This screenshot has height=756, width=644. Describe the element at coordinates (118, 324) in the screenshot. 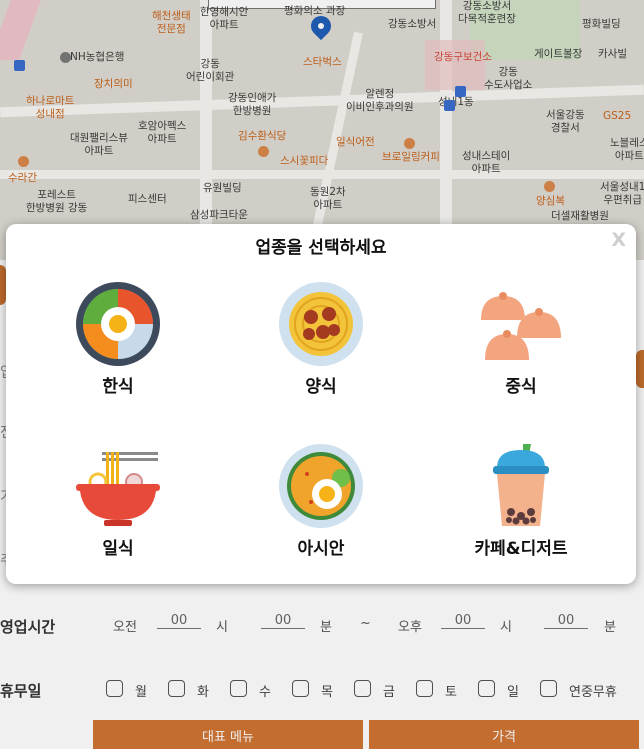

I see `bibimbap-icon` at that location.